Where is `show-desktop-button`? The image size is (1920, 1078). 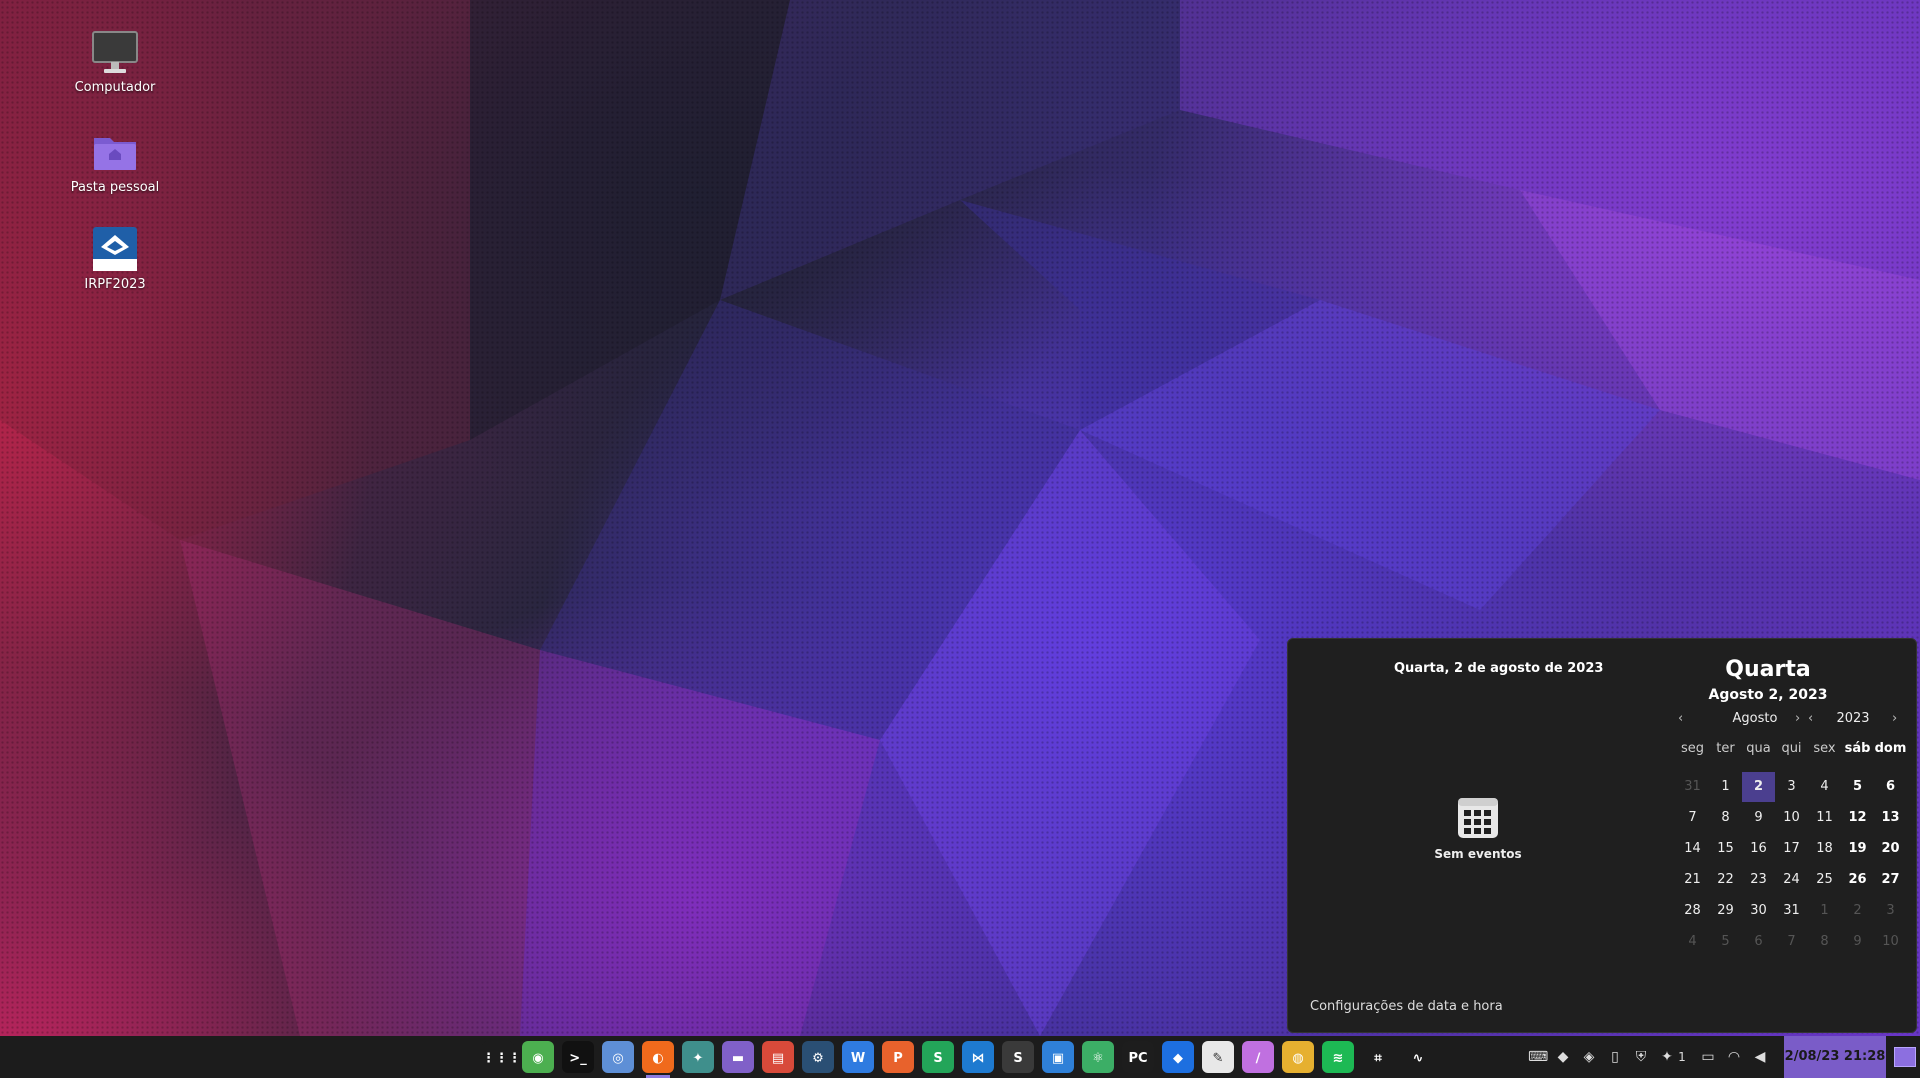 show-desktop-button is located at coordinates (1905, 1057).